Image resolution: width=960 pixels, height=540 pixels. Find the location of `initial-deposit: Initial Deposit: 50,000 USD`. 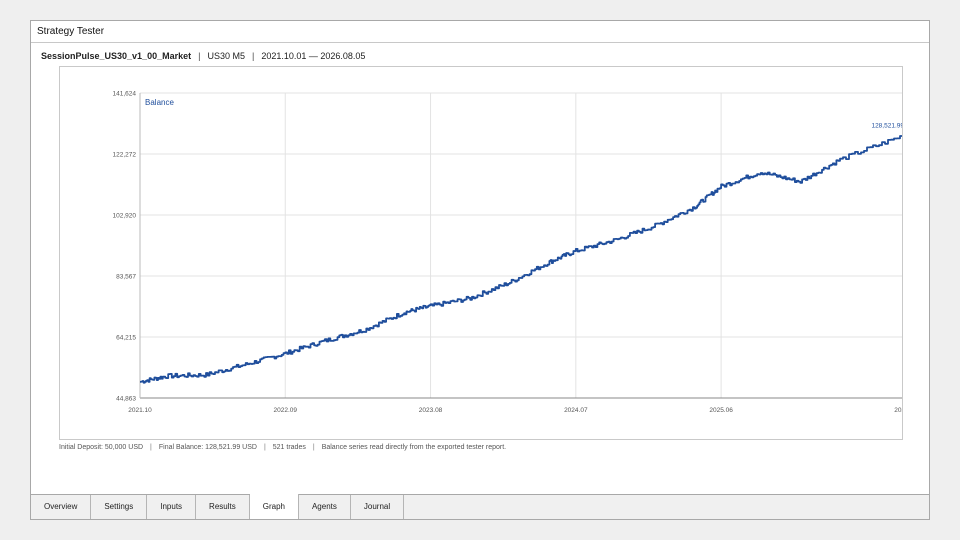

initial-deposit: Initial Deposit: 50,000 USD is located at coordinates (101, 447).